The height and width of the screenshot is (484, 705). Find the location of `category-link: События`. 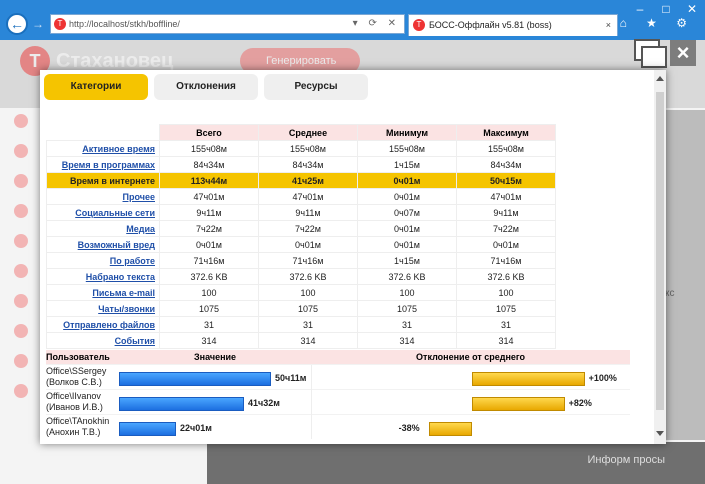

category-link: События is located at coordinates (103, 340).